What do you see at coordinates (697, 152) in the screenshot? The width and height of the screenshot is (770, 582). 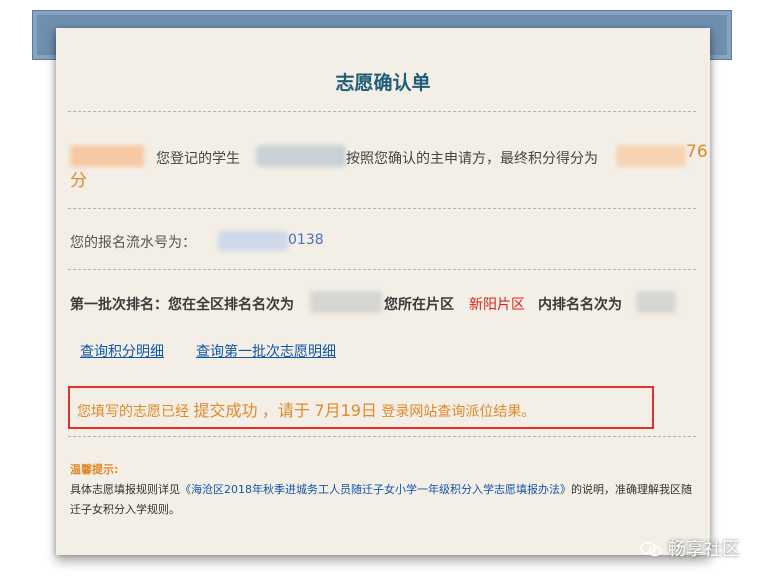 I see `score-value: 76` at bounding box center [697, 152].